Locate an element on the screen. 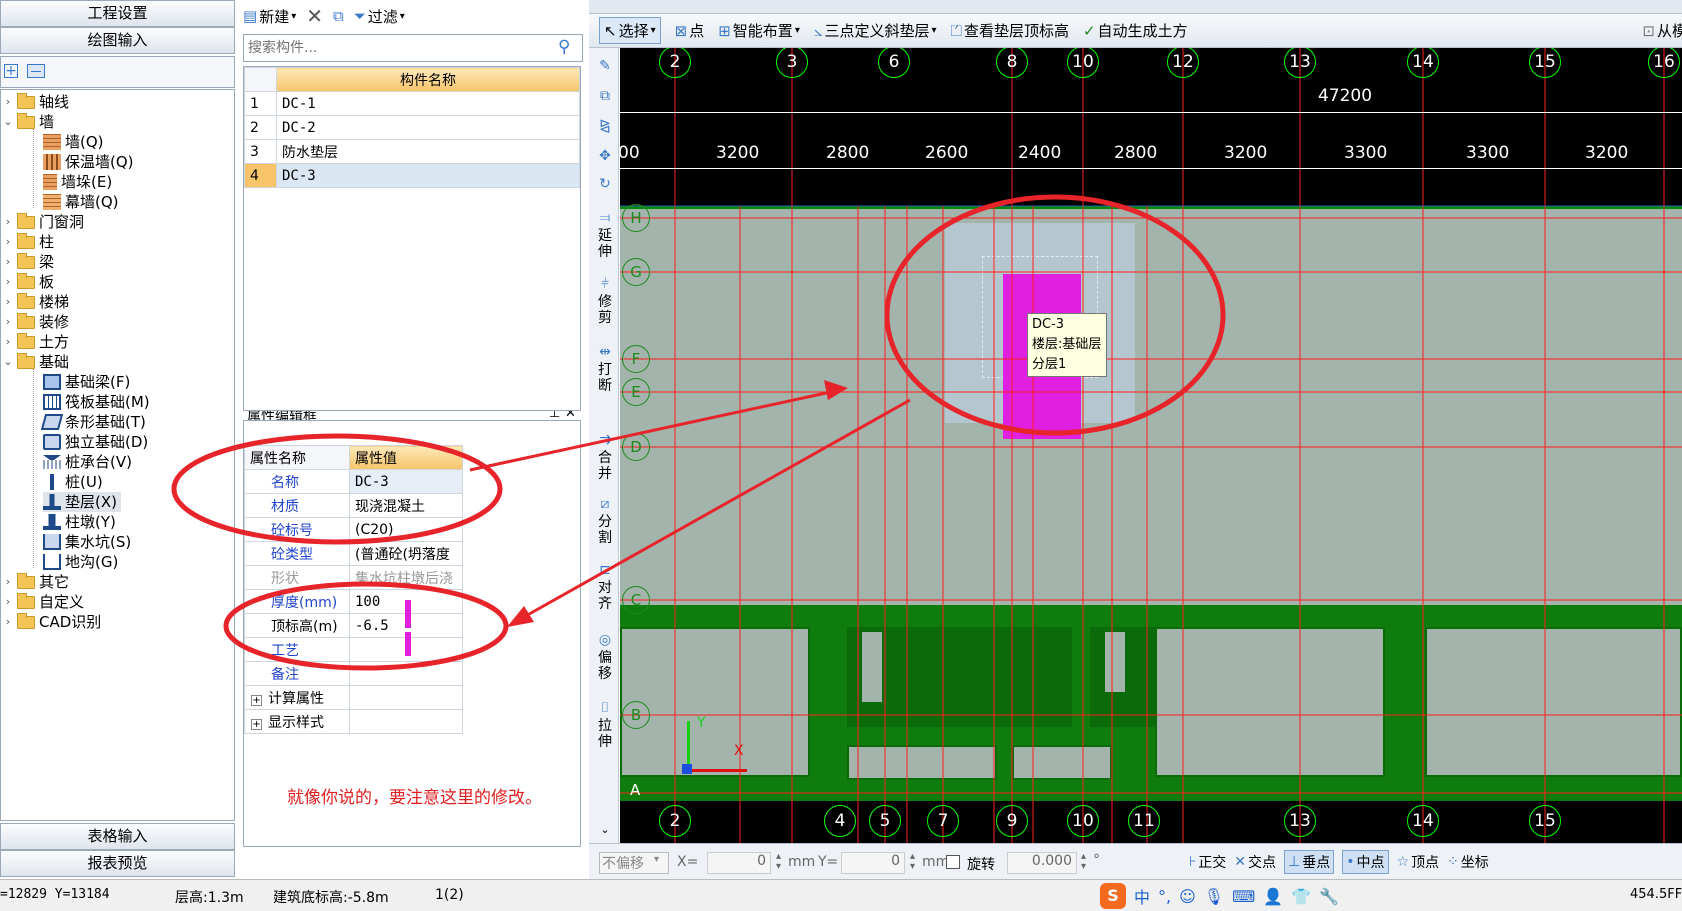 The width and height of the screenshot is (1682, 911). keyboard-icon: ⌨ is located at coordinates (1243, 896).